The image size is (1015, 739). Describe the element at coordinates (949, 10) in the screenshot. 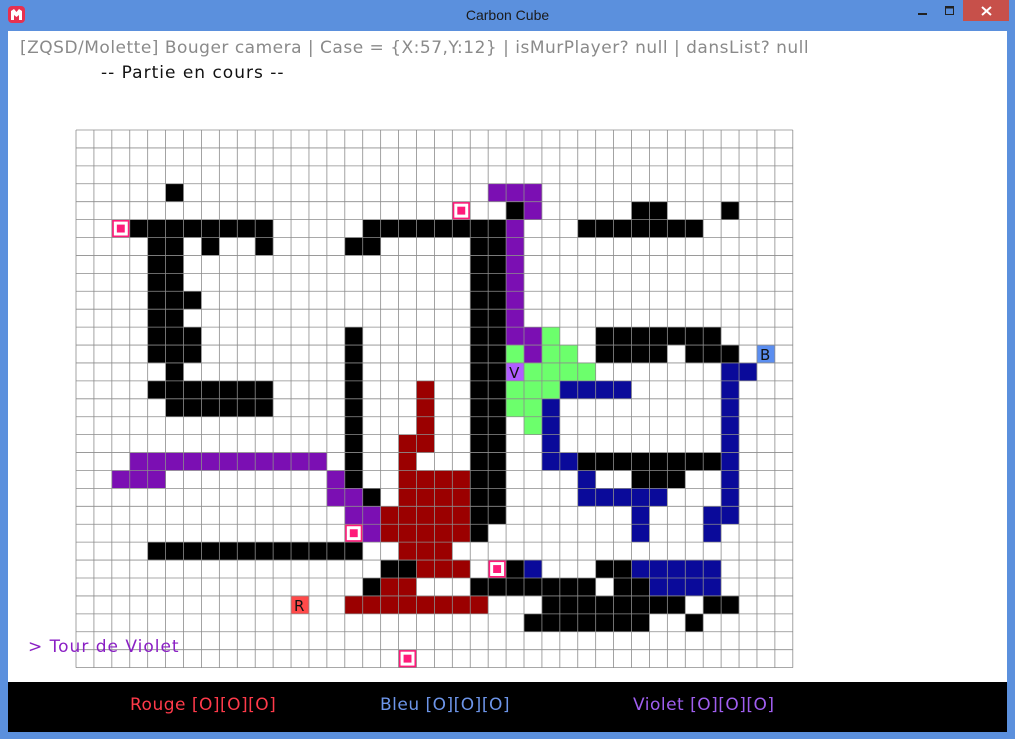

I see `maximize-button` at that location.